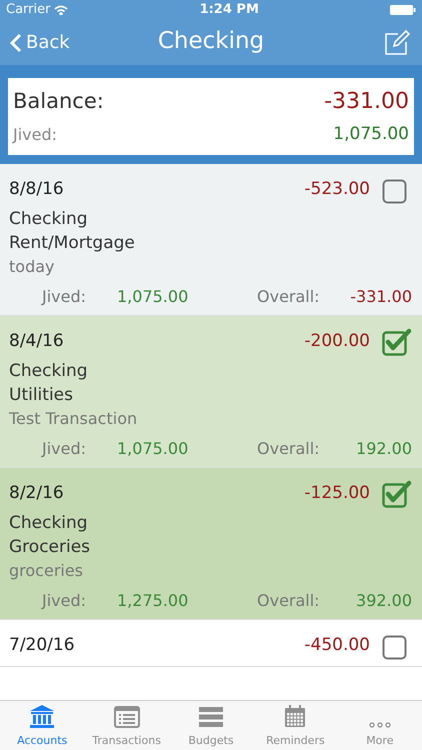 The height and width of the screenshot is (750, 422). I want to click on memo-text: Test Transaction, so click(73, 419).